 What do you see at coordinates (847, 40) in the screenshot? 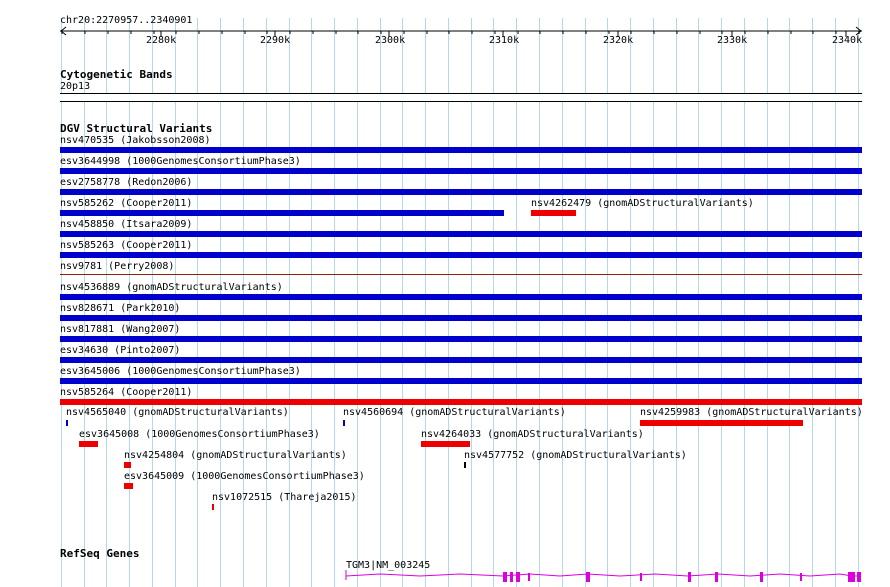
I see `ruler-tick-label: 2340k` at bounding box center [847, 40].